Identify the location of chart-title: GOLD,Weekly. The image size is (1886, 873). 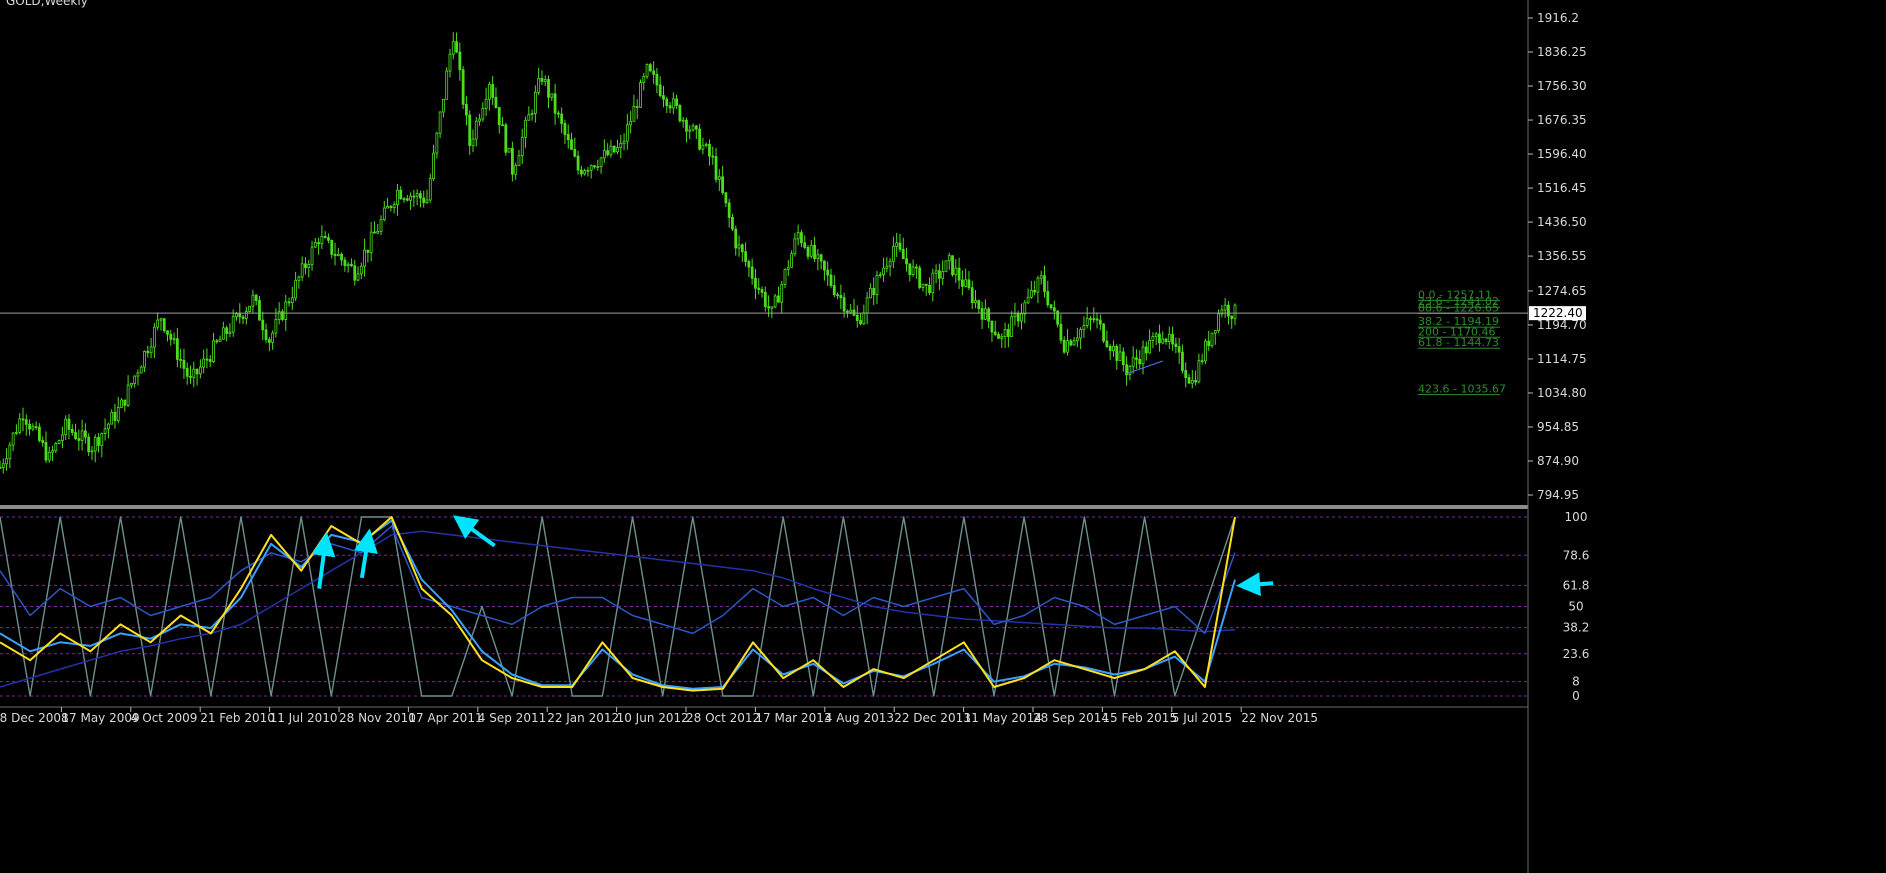
(47, 4).